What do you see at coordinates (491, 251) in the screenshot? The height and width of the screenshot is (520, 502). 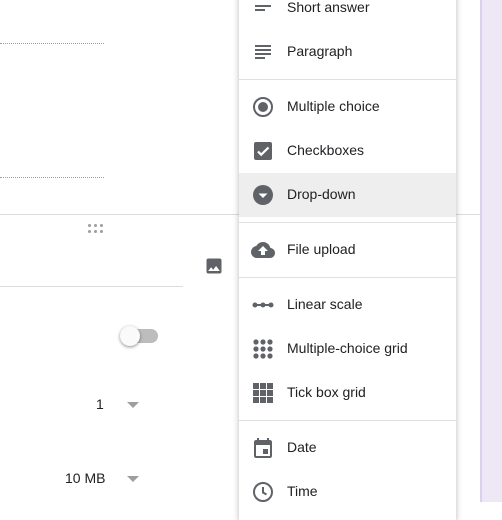 I see `page-background-strip` at bounding box center [491, 251].